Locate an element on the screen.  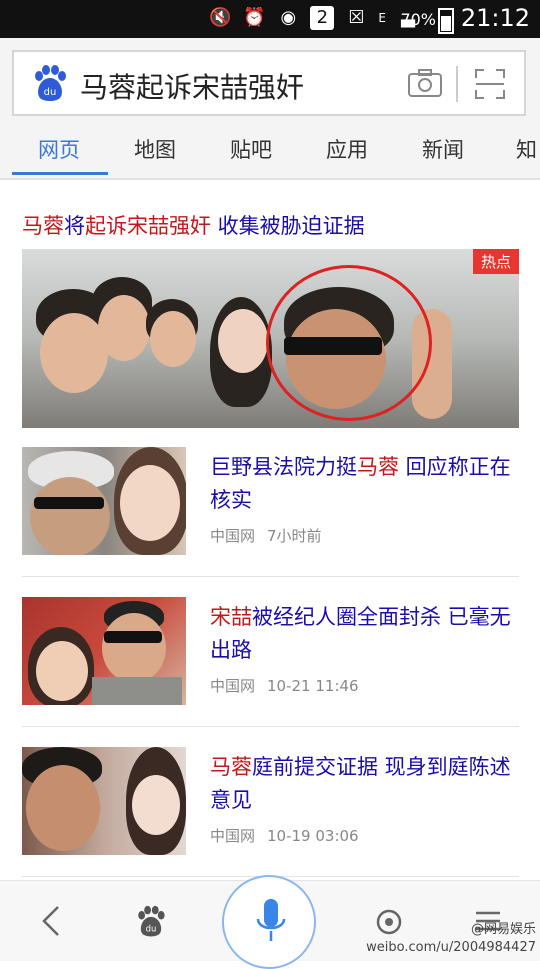
search-query: 马蓉起诉宋喆强奸 is located at coordinates (192, 86).